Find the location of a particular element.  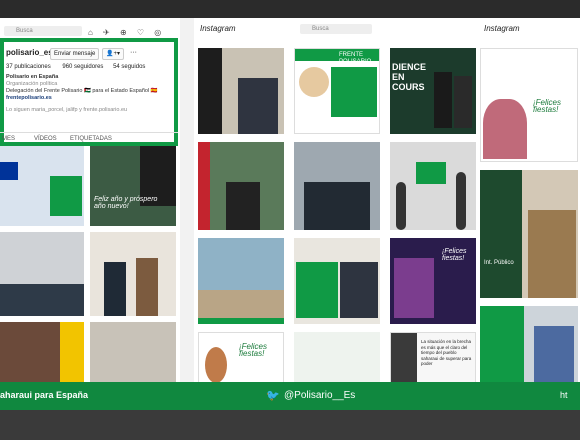

send-message-button: Enviar mensaje is located at coordinates (75, 54).